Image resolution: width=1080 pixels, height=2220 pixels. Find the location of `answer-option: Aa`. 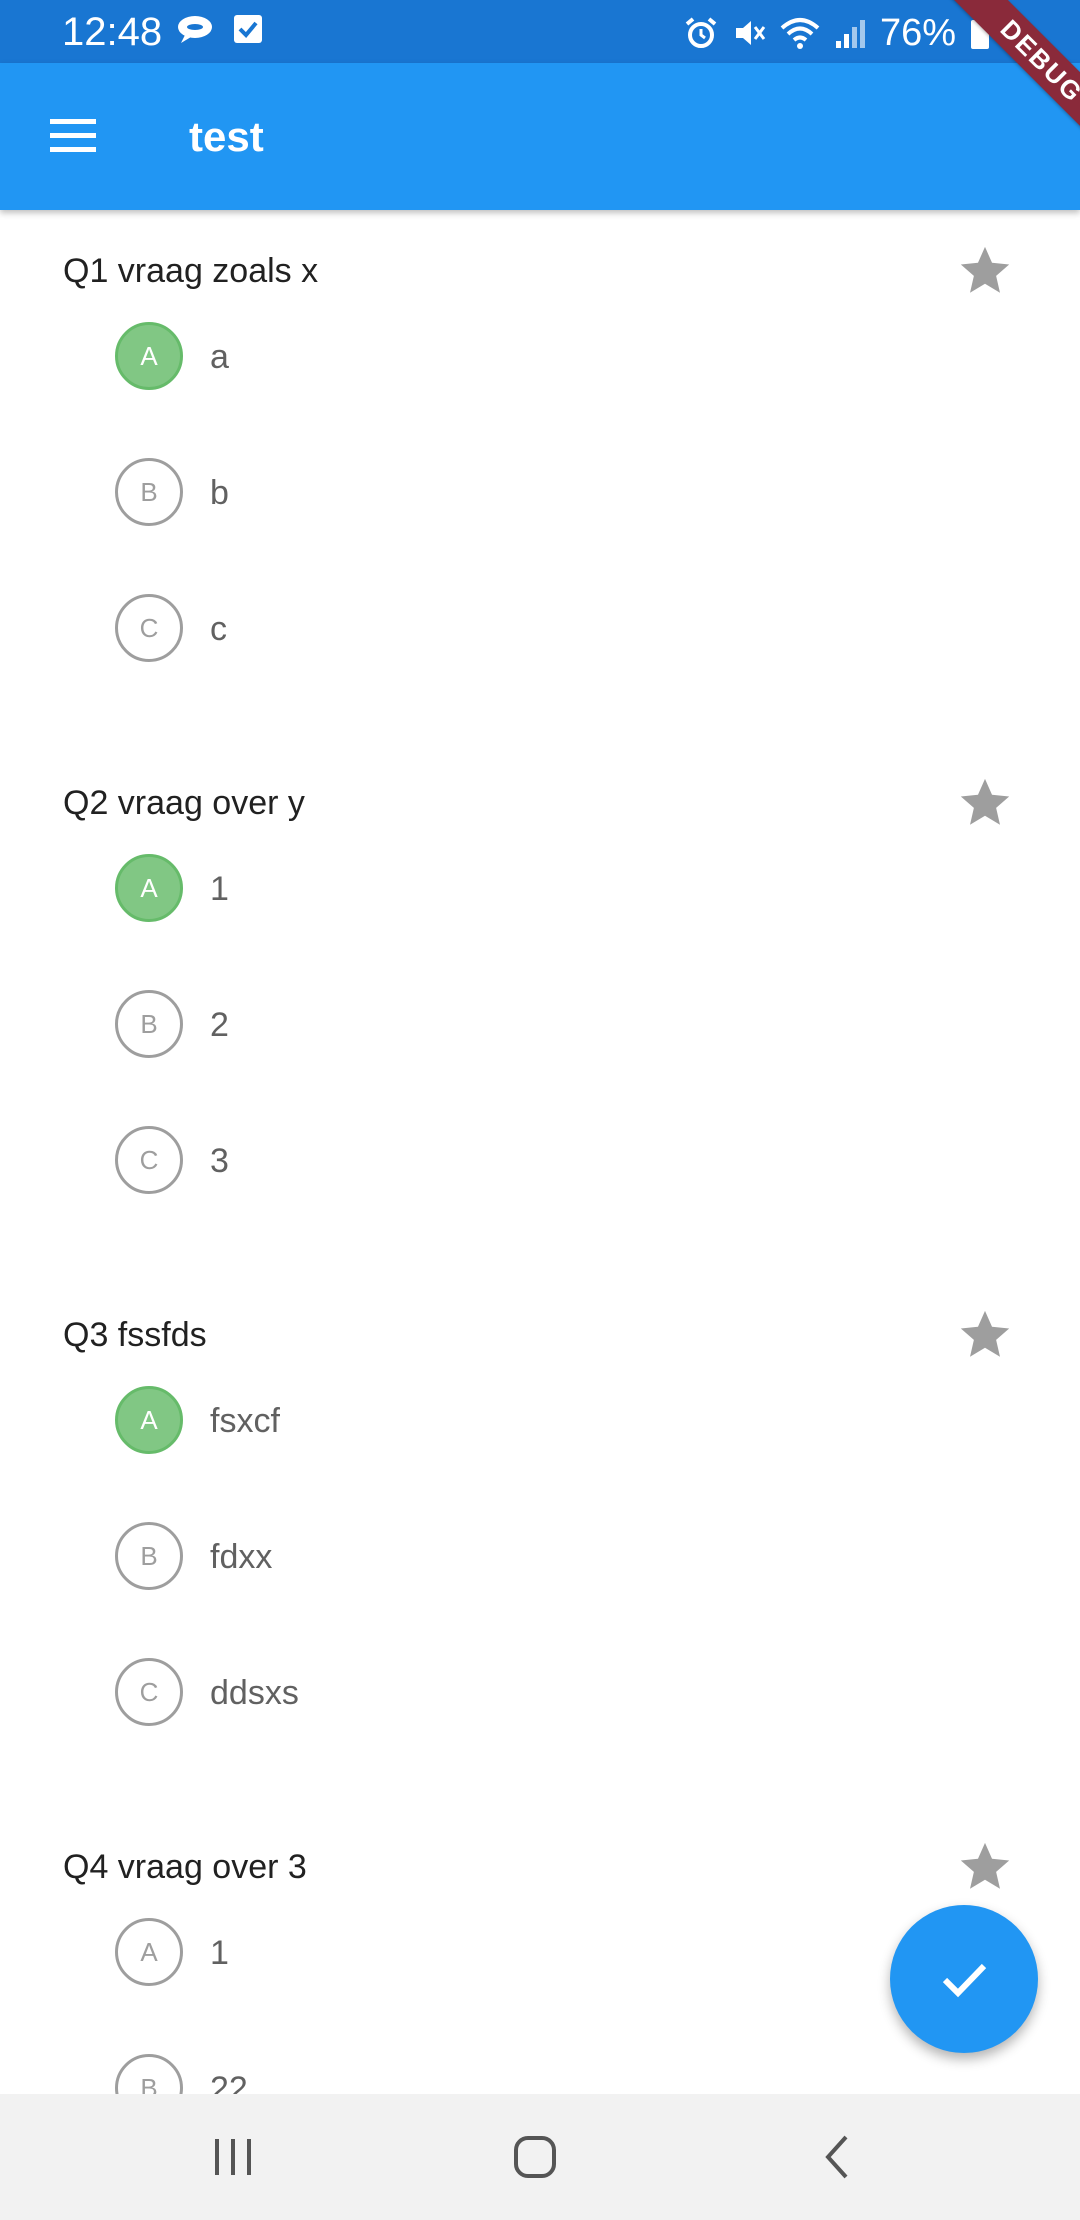

answer-option: Aa is located at coordinates (540, 396).